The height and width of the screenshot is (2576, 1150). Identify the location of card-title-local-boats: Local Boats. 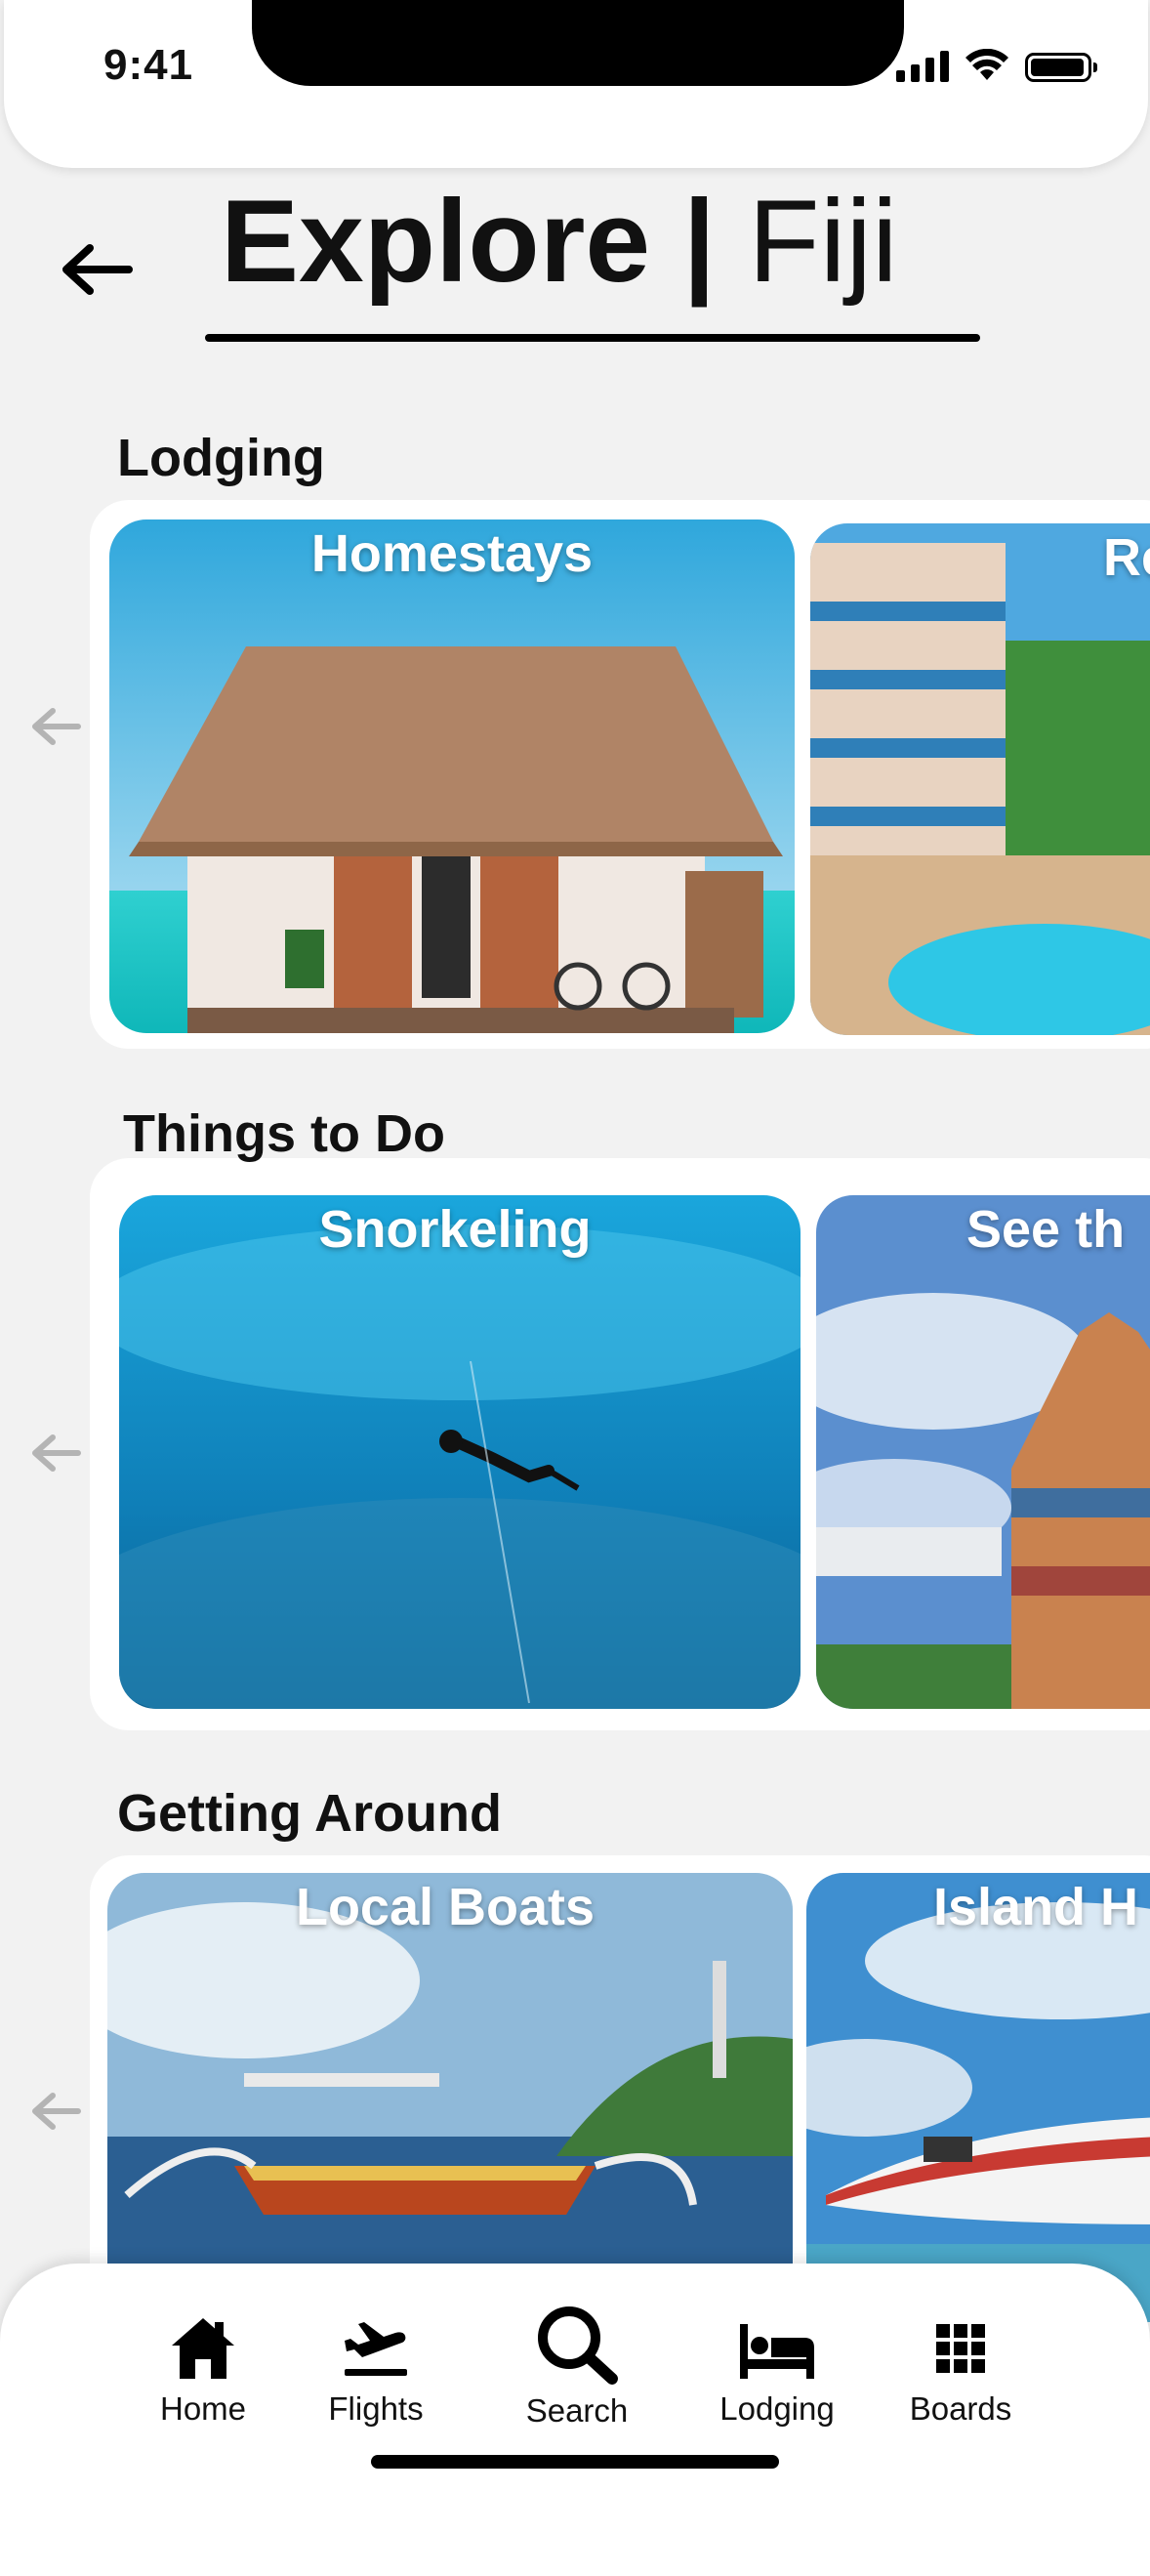
(445, 1907).